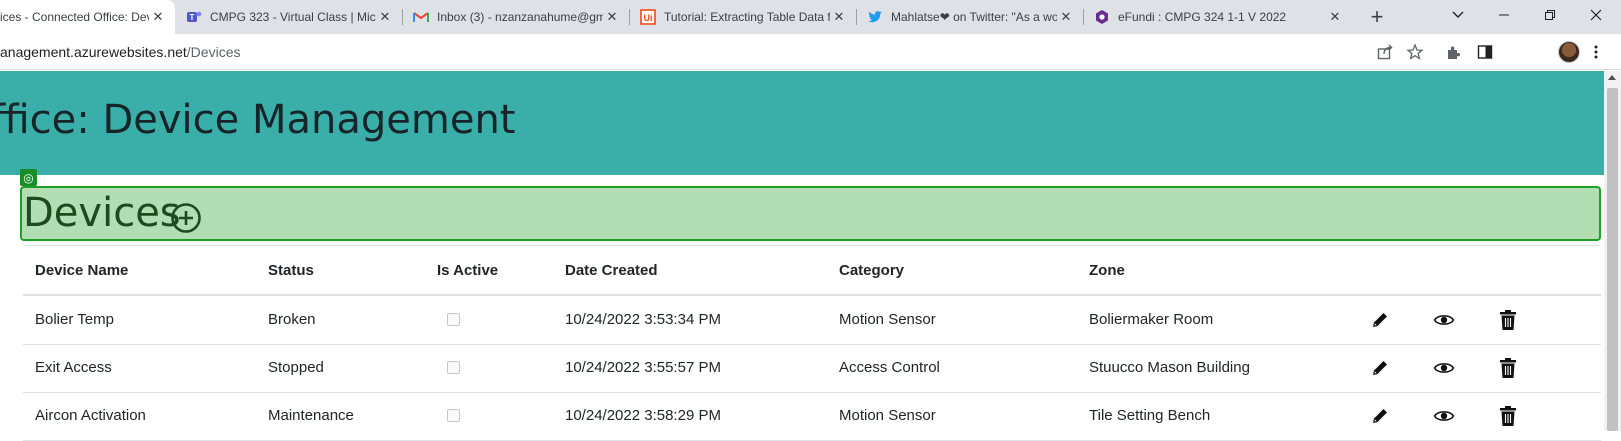 The height and width of the screenshot is (441, 1621). What do you see at coordinates (74, 17) in the screenshot?
I see `tab-title: ices - Connected Office: Dev` at bounding box center [74, 17].